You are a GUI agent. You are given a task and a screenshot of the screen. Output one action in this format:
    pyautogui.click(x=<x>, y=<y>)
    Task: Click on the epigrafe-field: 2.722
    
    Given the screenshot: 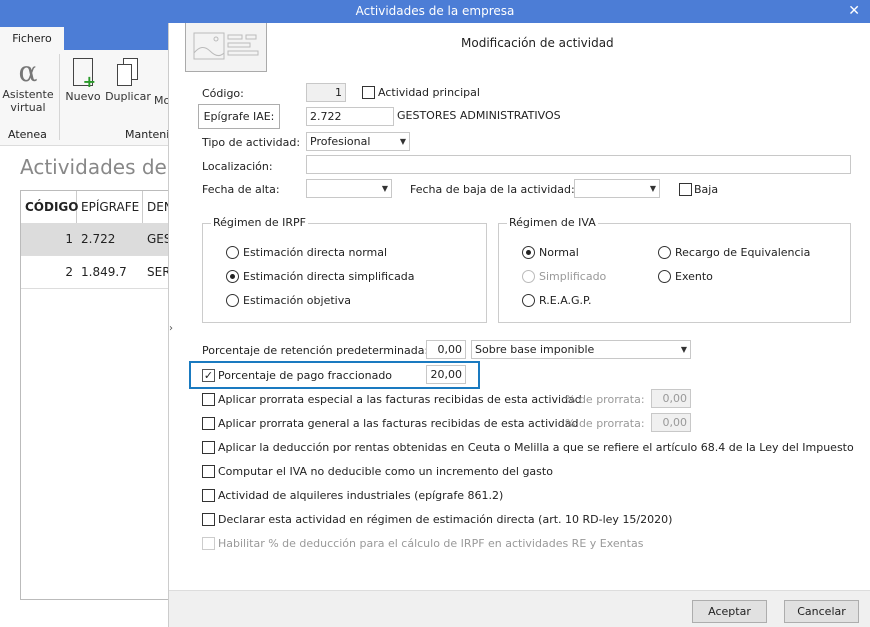 What is the action you would take?
    pyautogui.click(x=350, y=116)
    